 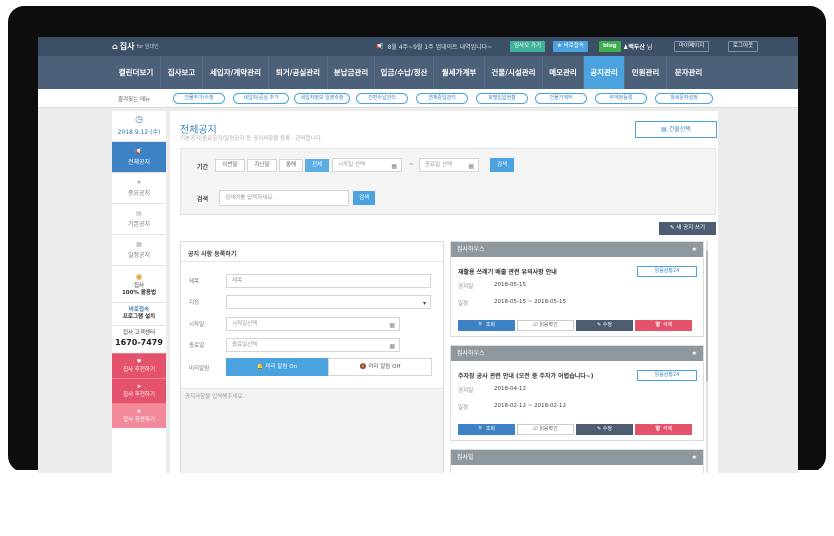 What do you see at coordinates (577, 457) in the screenshot?
I see `card-header: 집사빌 ★` at bounding box center [577, 457].